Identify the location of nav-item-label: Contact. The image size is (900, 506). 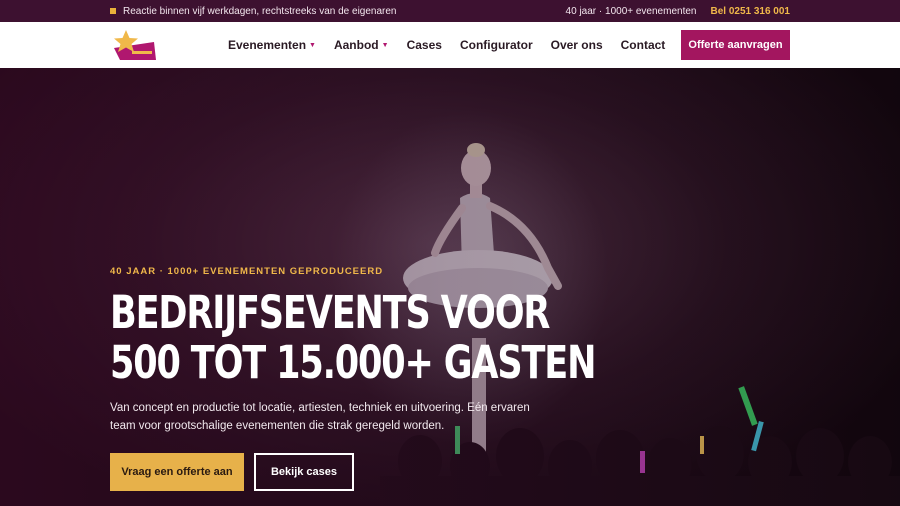
(643, 45).